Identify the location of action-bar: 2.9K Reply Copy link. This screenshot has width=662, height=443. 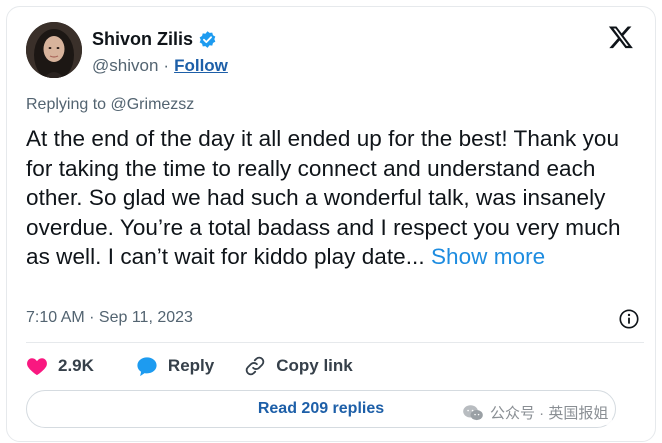
(189, 366).